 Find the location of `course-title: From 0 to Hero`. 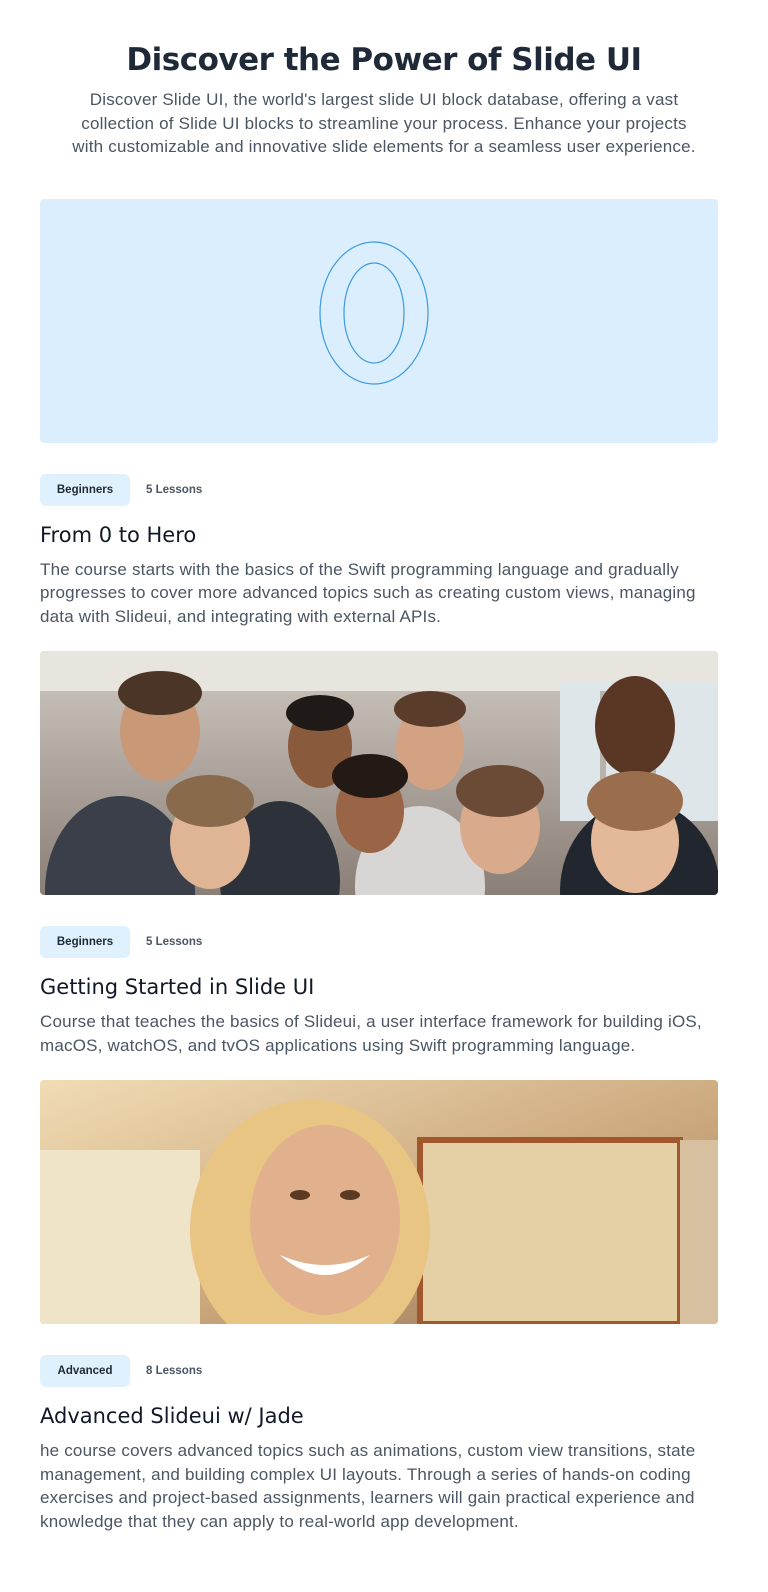

course-title: From 0 to Hero is located at coordinates (379, 535).